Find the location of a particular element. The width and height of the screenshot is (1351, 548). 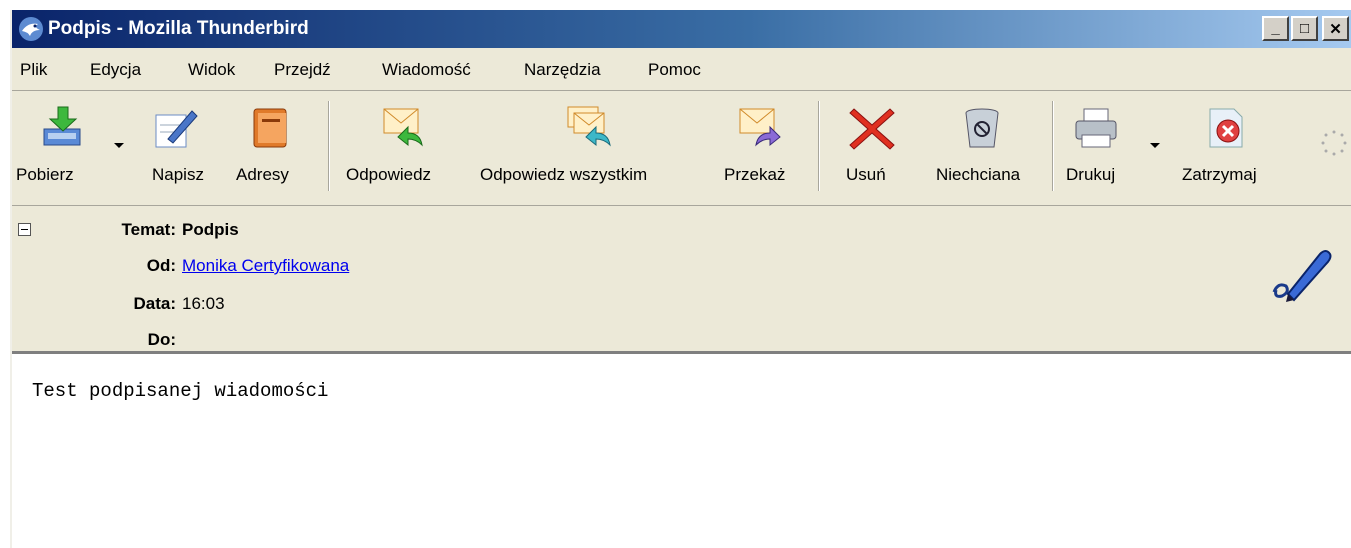

stop-label: Zatrzymaj is located at coordinates (1219, 174).